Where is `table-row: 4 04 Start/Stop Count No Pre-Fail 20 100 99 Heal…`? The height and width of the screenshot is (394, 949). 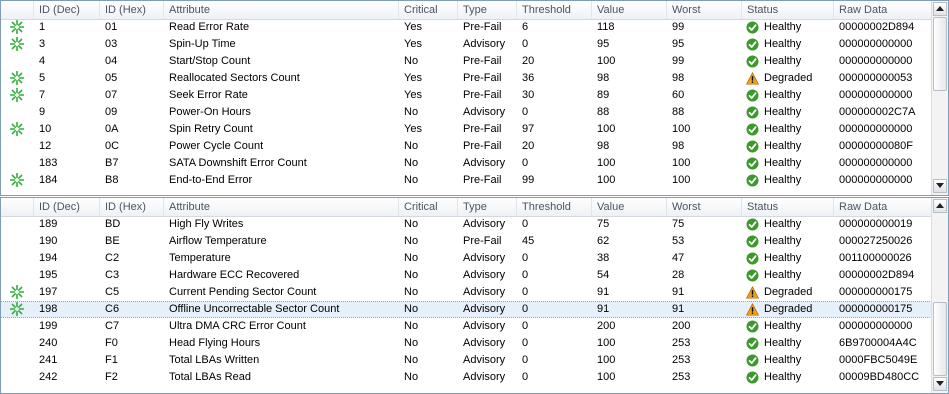 table-row: 4 04 Start/Stop Count No Pre-Fail 20 100 99 Heal… is located at coordinates (466, 61).